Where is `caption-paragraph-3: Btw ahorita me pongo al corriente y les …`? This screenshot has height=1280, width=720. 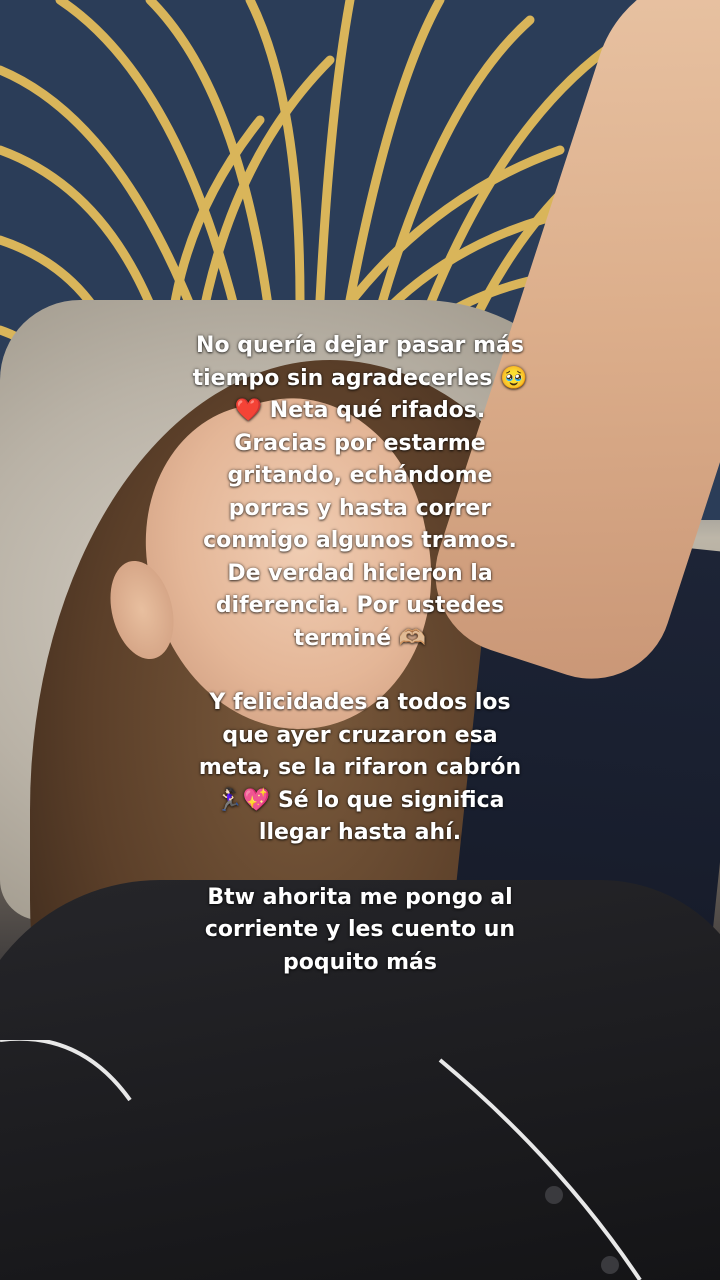 caption-paragraph-3: Btw ahorita me pongo al corriente y les … is located at coordinates (360, 929).